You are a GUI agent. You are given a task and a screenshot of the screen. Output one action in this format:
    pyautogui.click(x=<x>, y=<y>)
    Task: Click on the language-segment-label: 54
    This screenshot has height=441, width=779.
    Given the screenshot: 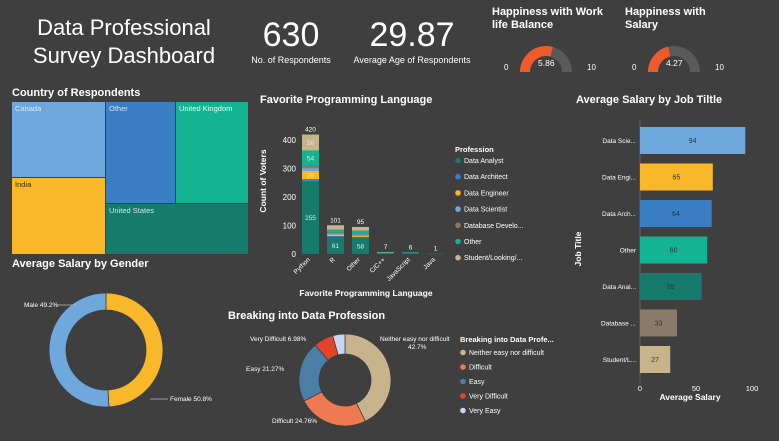 What is the action you would take?
    pyautogui.click(x=311, y=159)
    